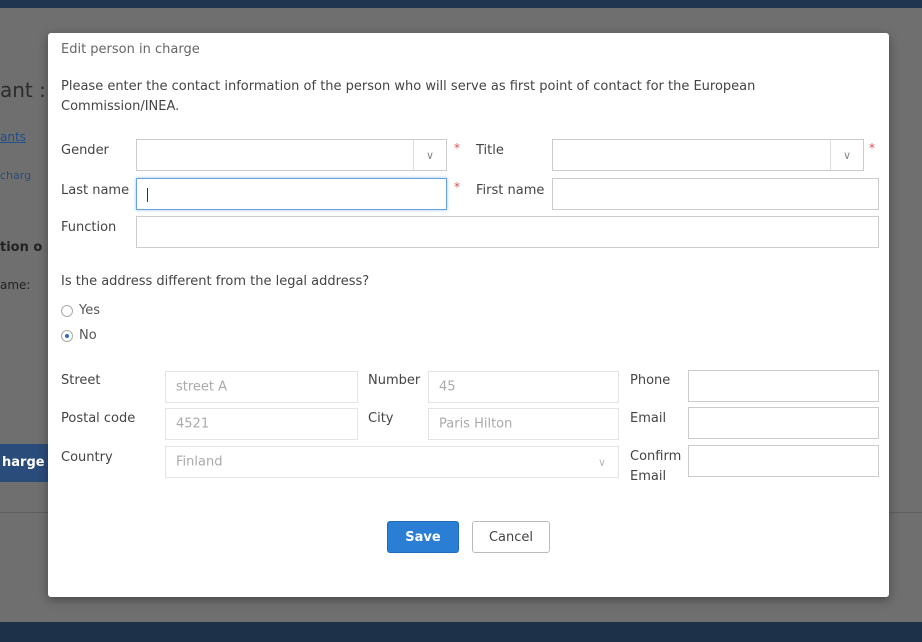 The image size is (922, 642). What do you see at coordinates (461, 4) in the screenshot?
I see `top-bar` at bounding box center [461, 4].